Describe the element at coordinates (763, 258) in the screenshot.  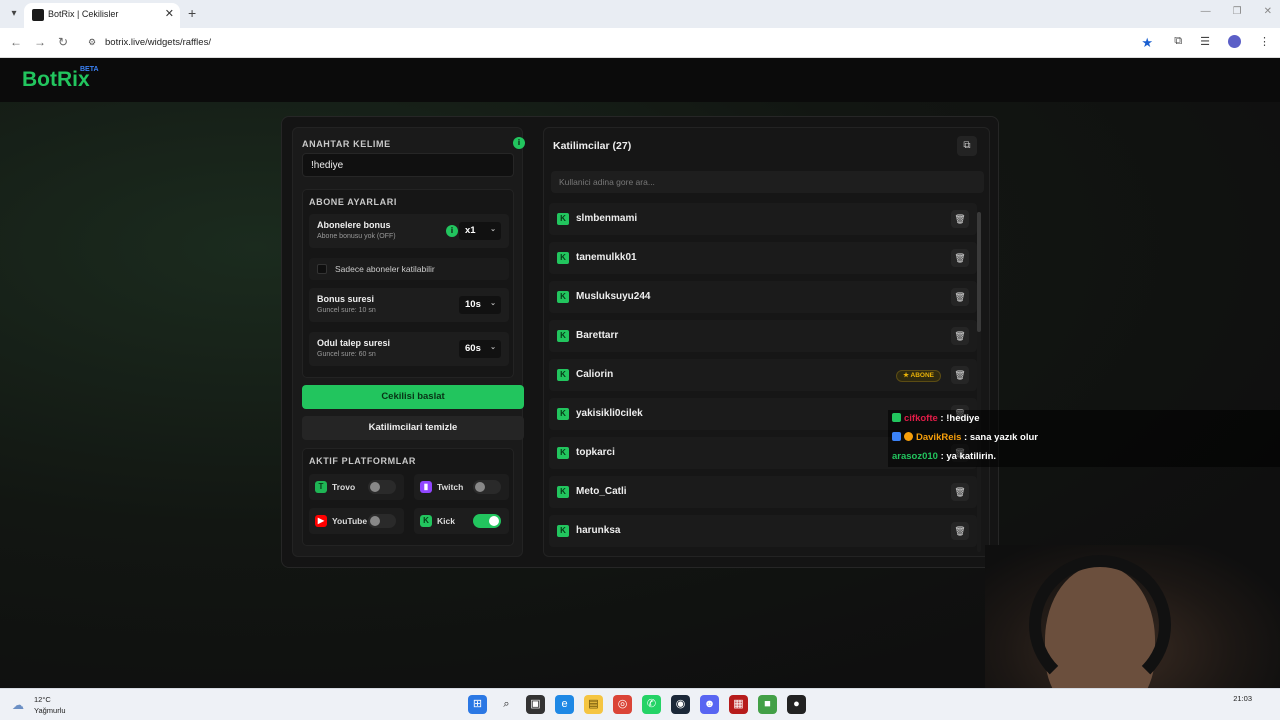
I see `participant-row: K tanemulkk01 🗑` at that location.